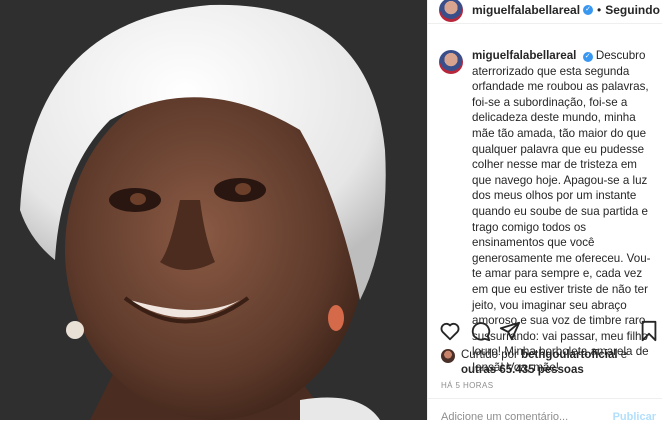 The width and height of the screenshot is (662, 423). Describe the element at coordinates (451, 11) in the screenshot. I see `author-avatar` at that location.